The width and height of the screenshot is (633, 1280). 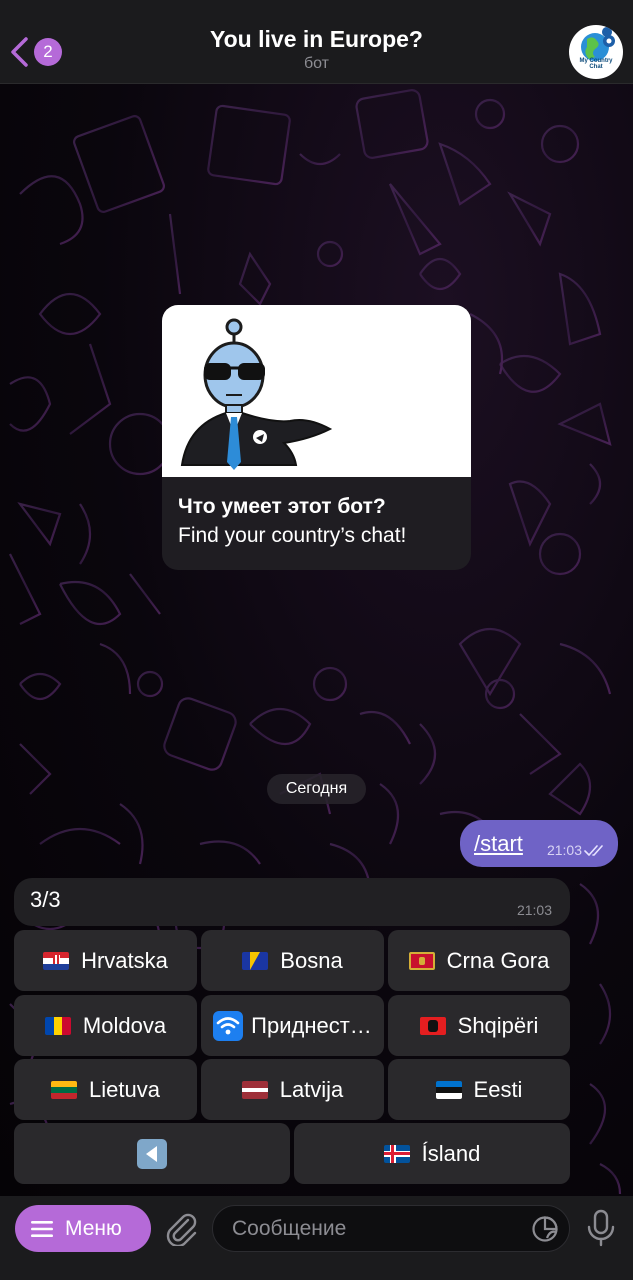 What do you see at coordinates (498, 844) in the screenshot?
I see `command-link: /start` at bounding box center [498, 844].